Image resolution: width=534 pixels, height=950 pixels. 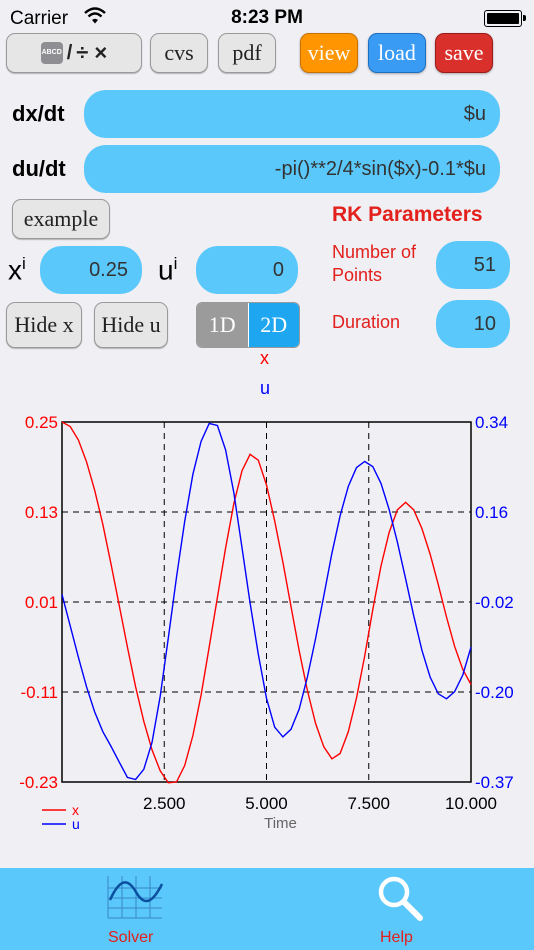 What do you see at coordinates (41, 422) in the screenshot?
I see `y-left-tick-label: 0.25` at bounding box center [41, 422].